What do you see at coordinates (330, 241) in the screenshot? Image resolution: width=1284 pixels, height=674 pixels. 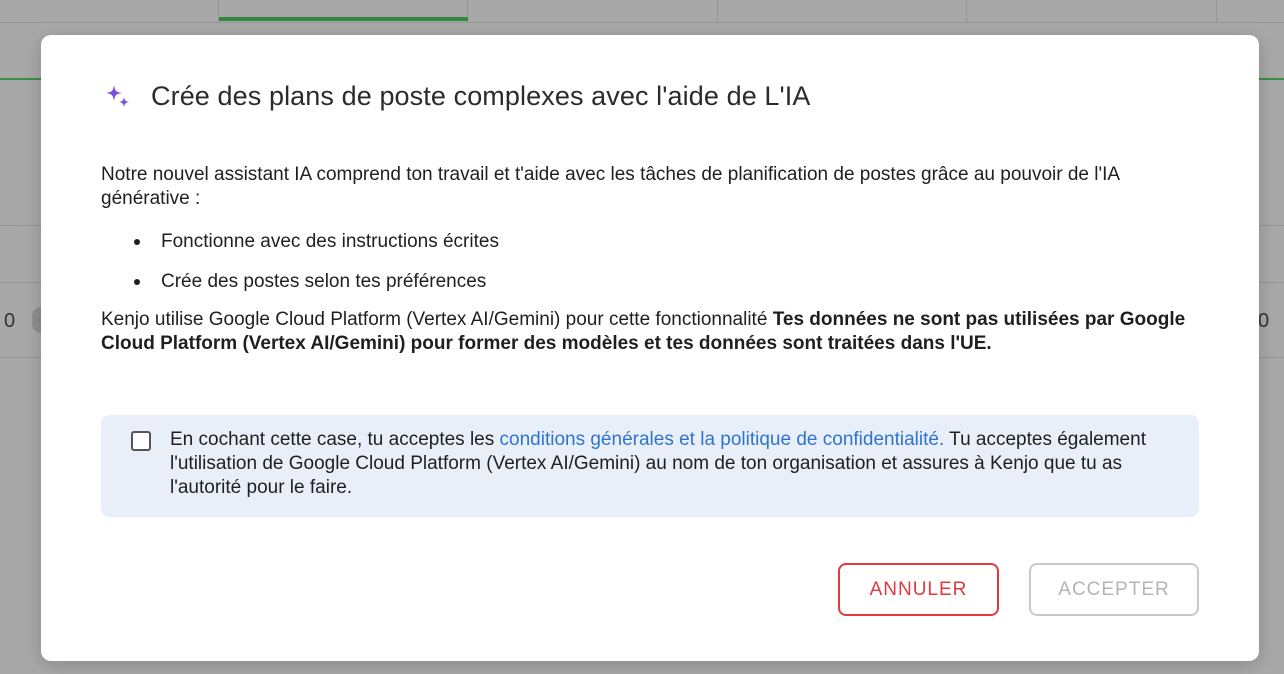 I see `feature-label: Fonctionne avec des instructions écrites` at bounding box center [330, 241].